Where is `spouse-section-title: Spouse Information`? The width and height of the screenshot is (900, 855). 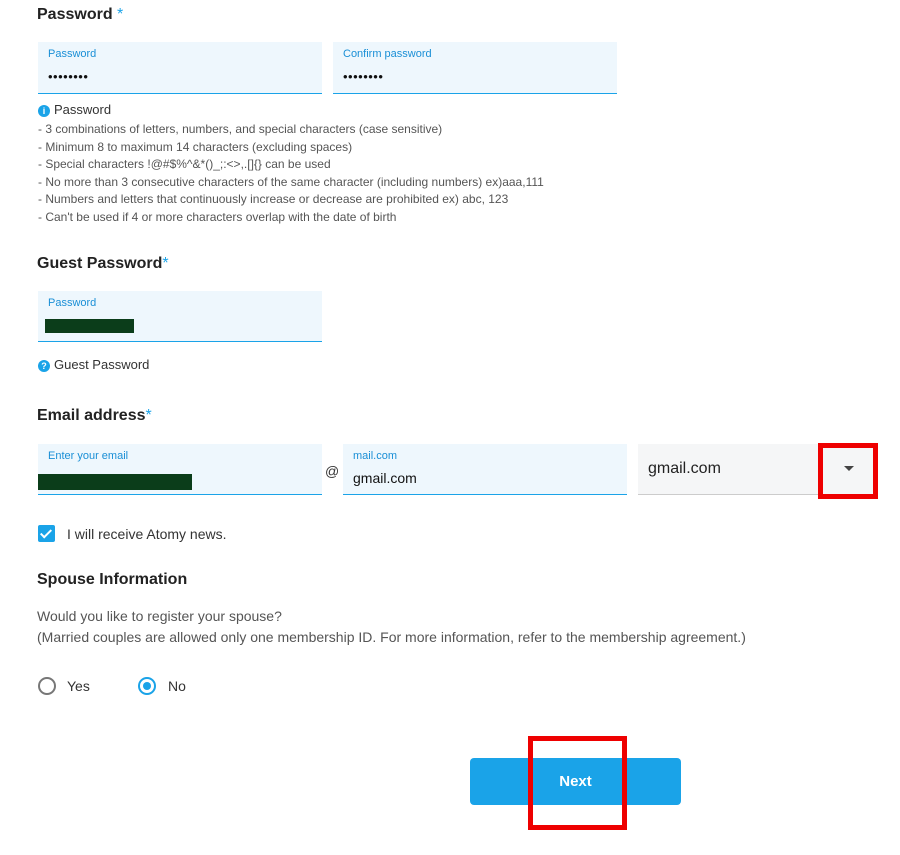
spouse-section-title: Spouse Information is located at coordinates (112, 579).